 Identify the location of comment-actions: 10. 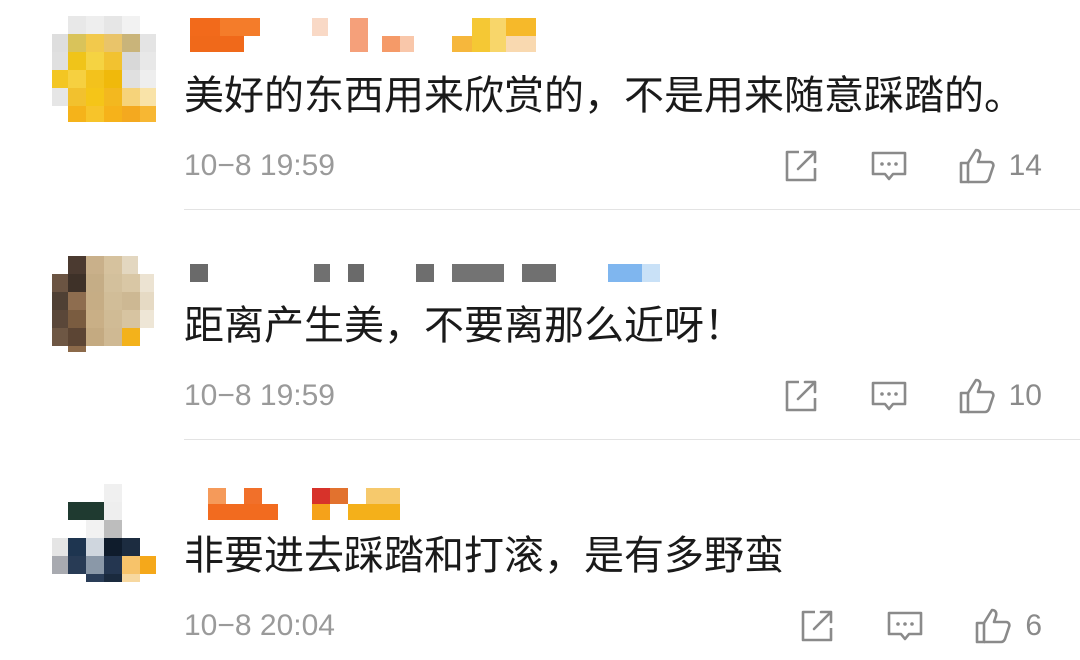
(911, 396).